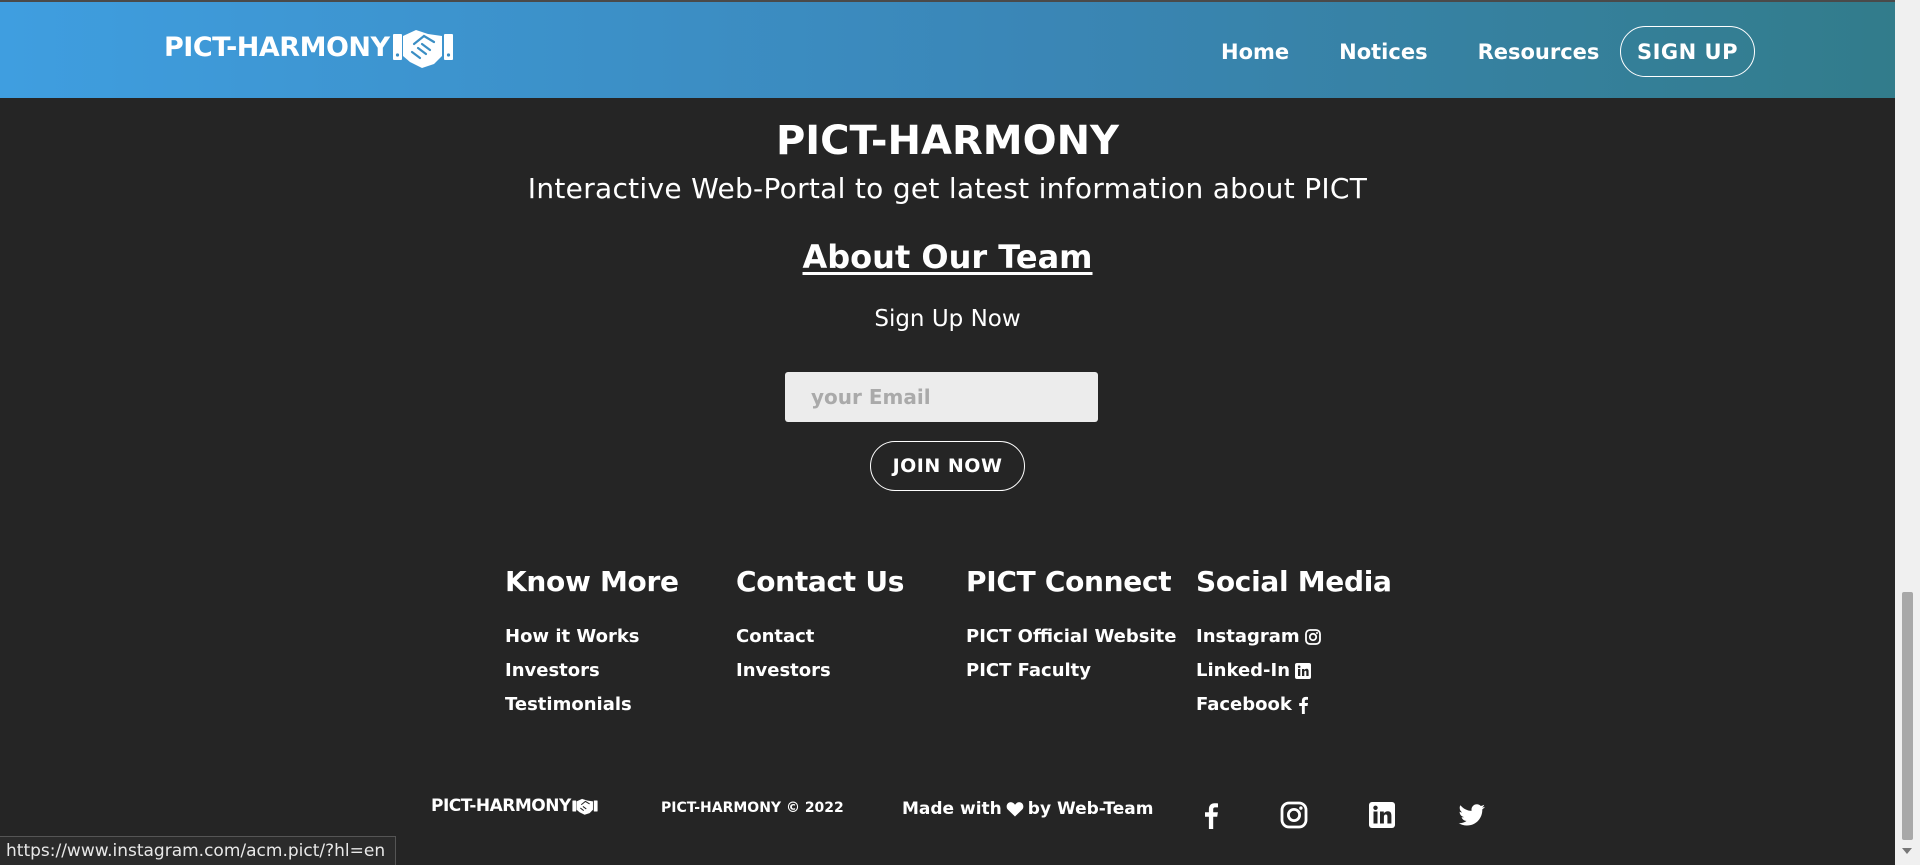 This screenshot has height=865, width=1920. Describe the element at coordinates (1294, 671) in the screenshot. I see `link-linkedin: Linked-In` at that location.